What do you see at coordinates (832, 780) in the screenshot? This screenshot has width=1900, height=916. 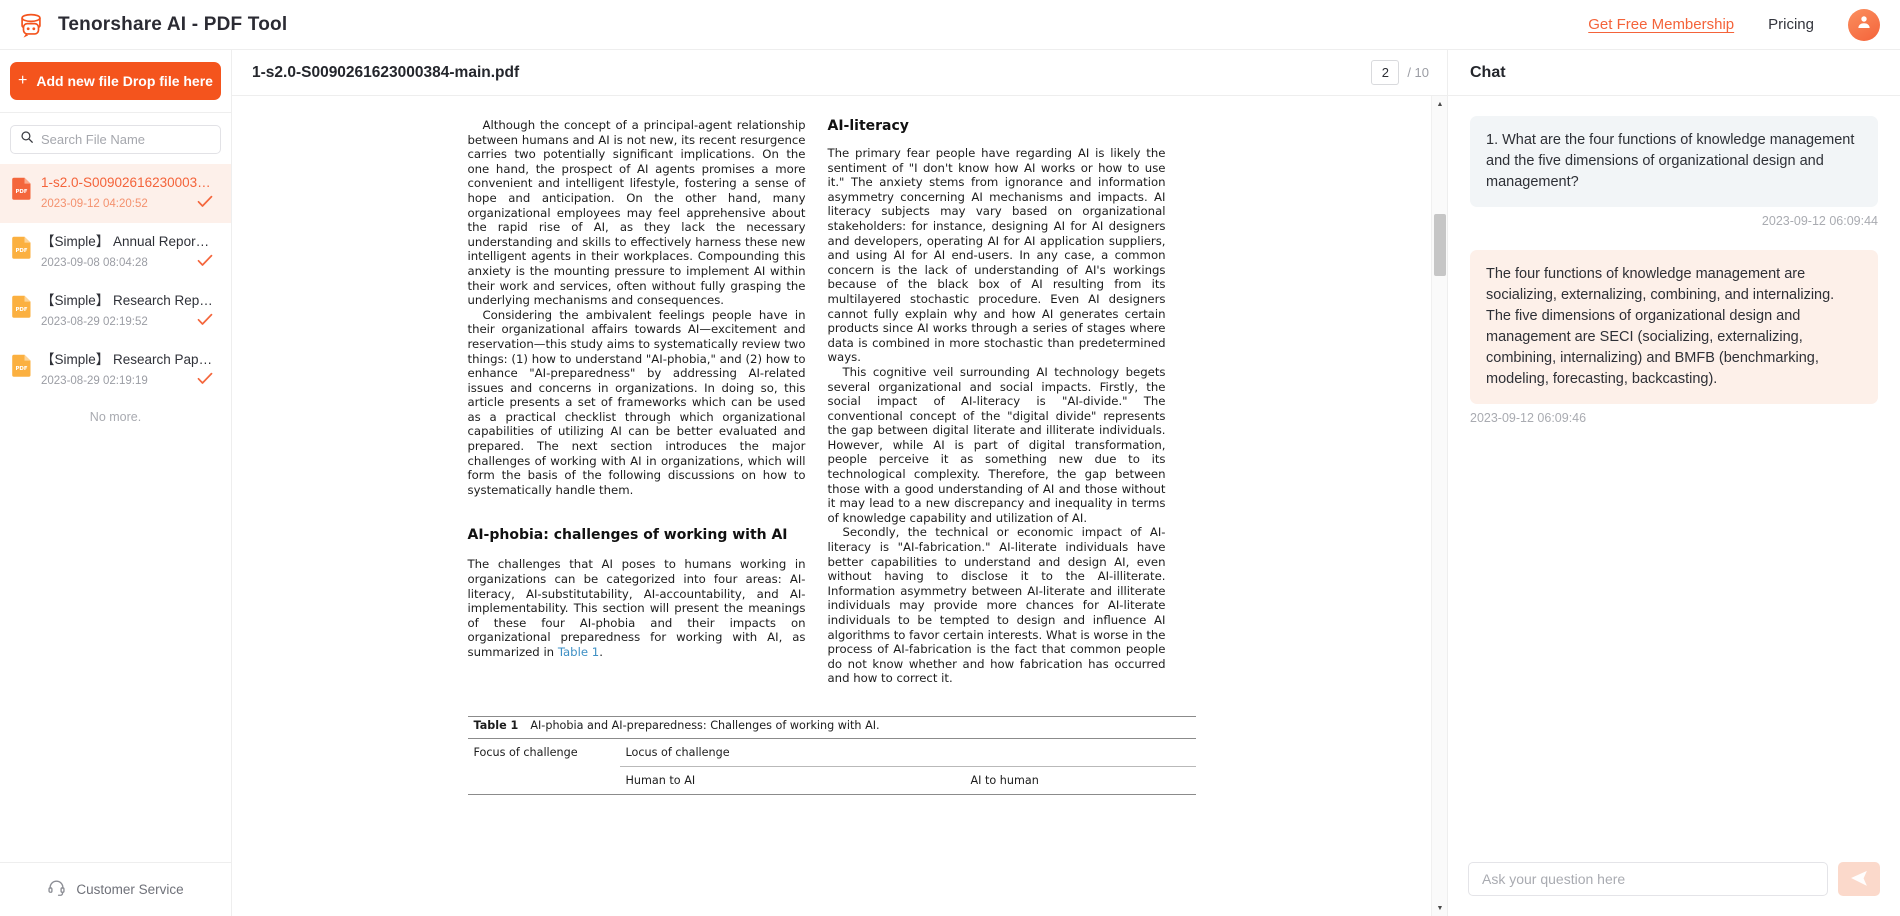 I see `table-header-row: Human to AI AI to human` at bounding box center [832, 780].